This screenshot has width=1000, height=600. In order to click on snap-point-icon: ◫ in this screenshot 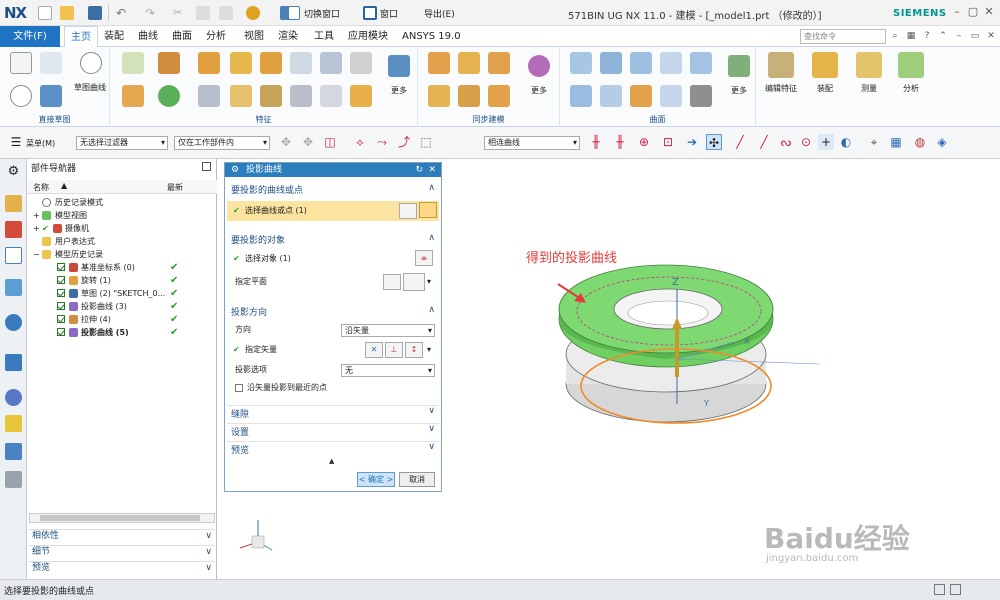, I will do `click(330, 142)`.